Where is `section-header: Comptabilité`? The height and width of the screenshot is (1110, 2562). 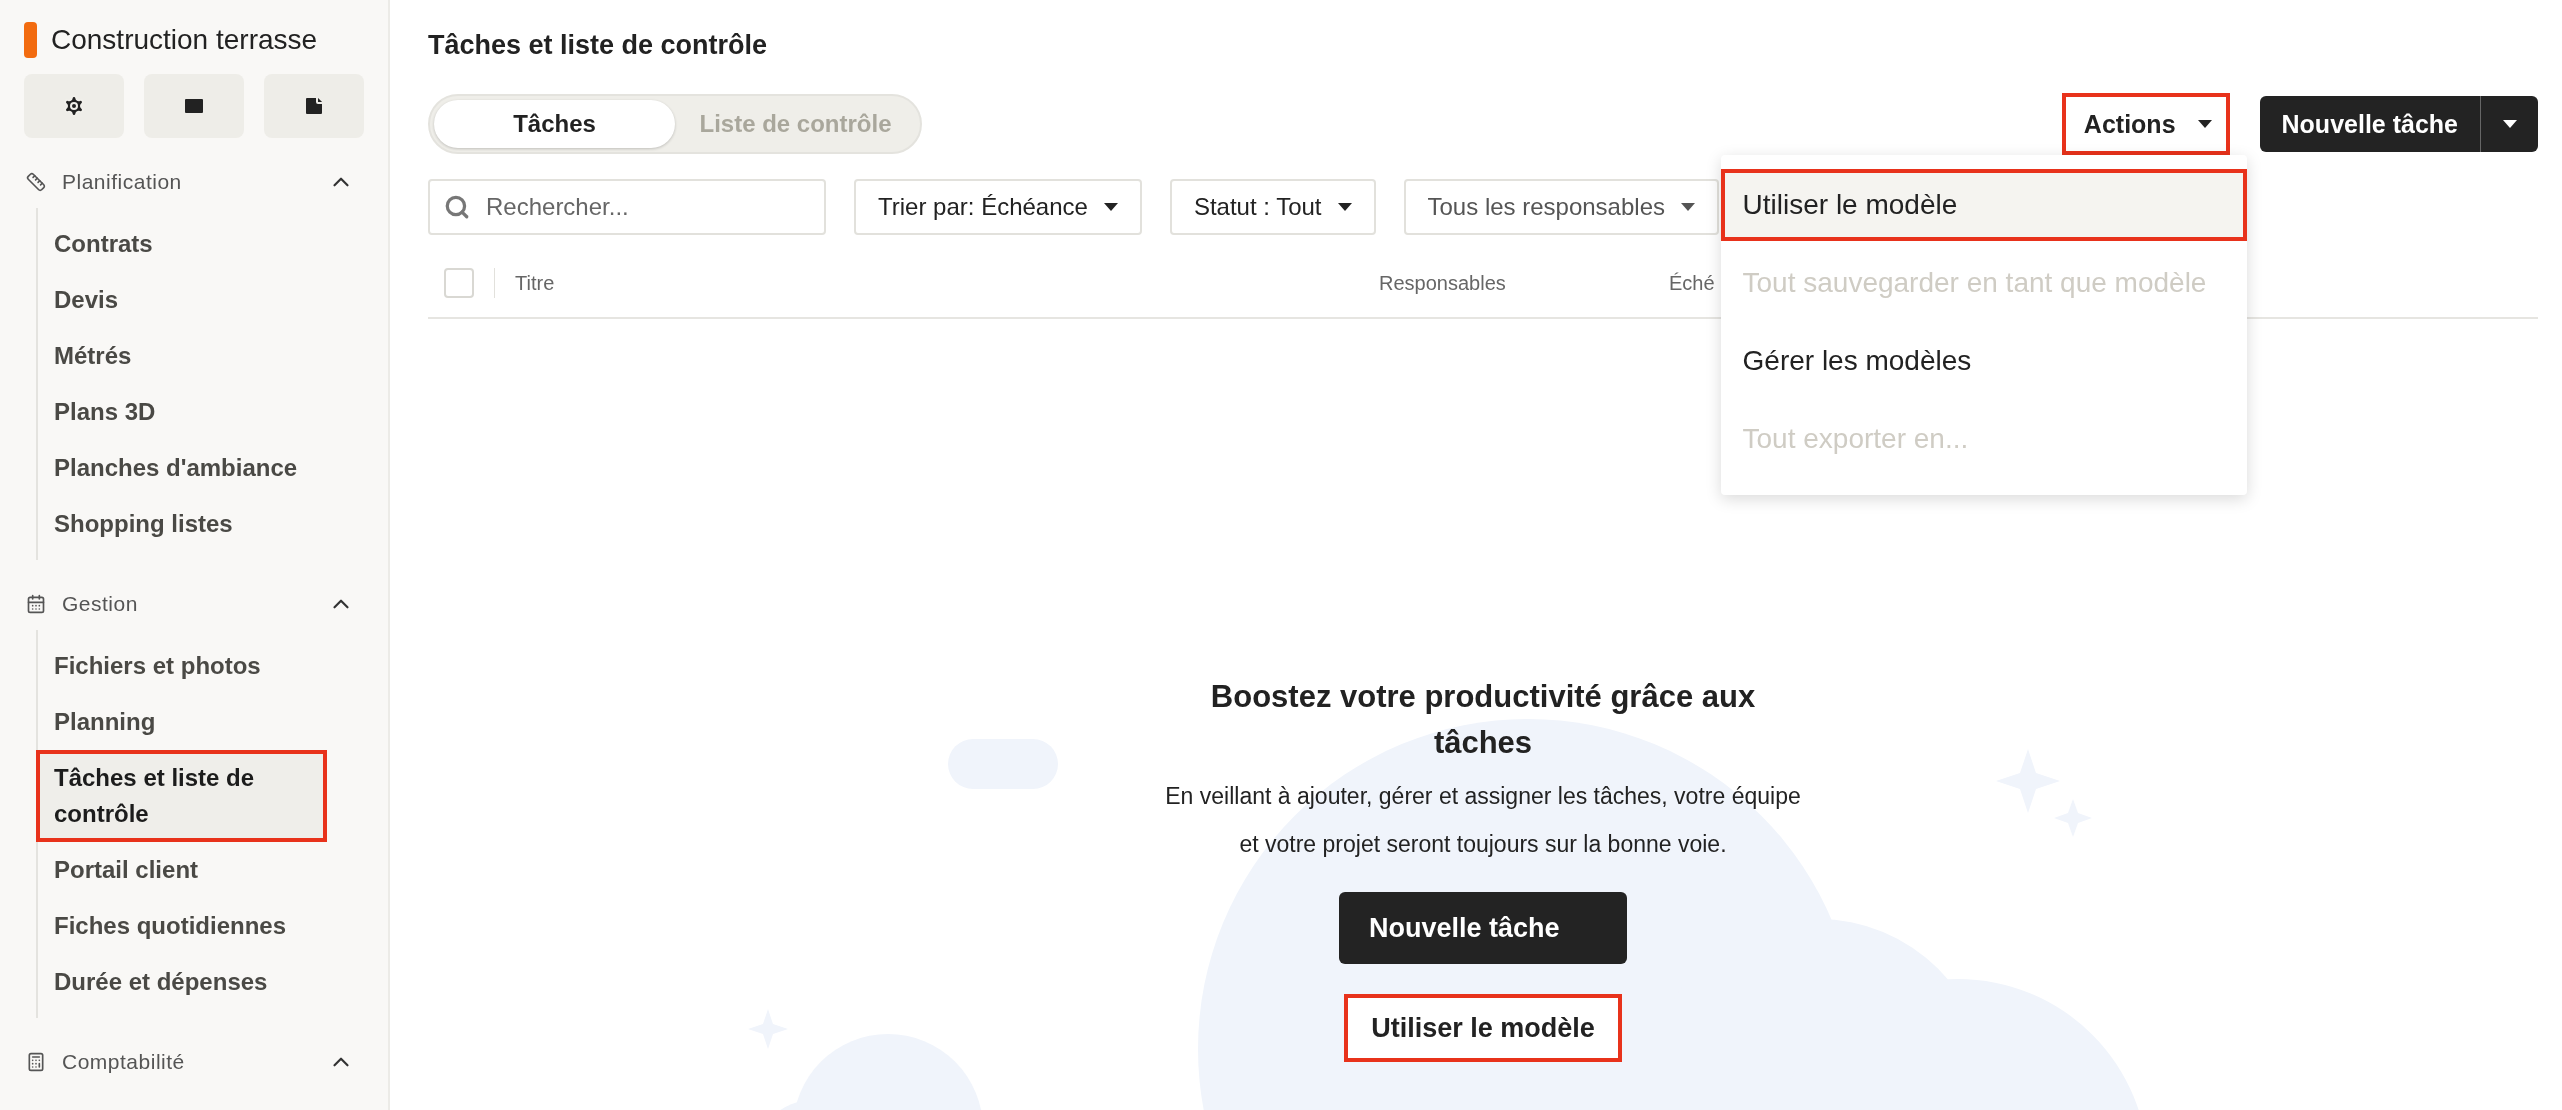 section-header: Comptabilité is located at coordinates (194, 1062).